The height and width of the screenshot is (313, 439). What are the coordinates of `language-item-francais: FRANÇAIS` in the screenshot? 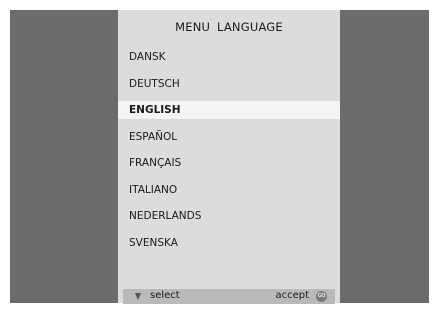 It's located at (229, 163).